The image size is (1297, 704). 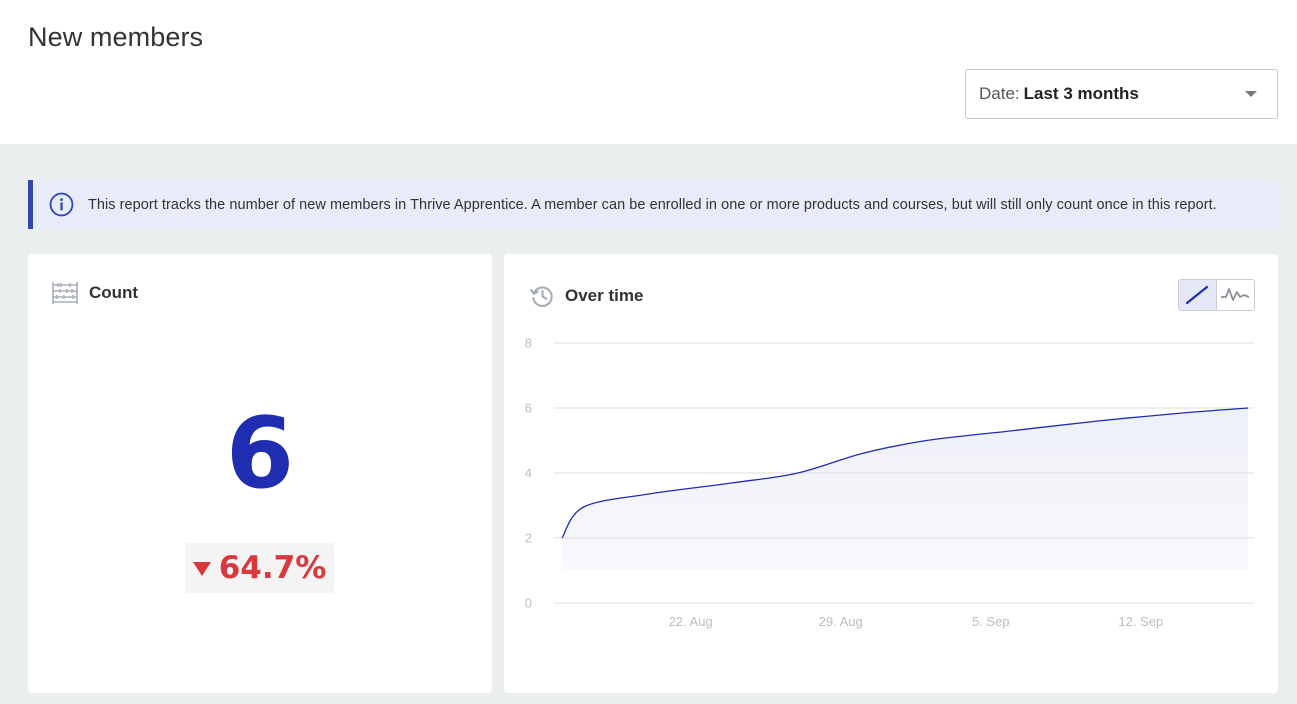 I want to click on y-tick-label: 2, so click(x=528, y=538).